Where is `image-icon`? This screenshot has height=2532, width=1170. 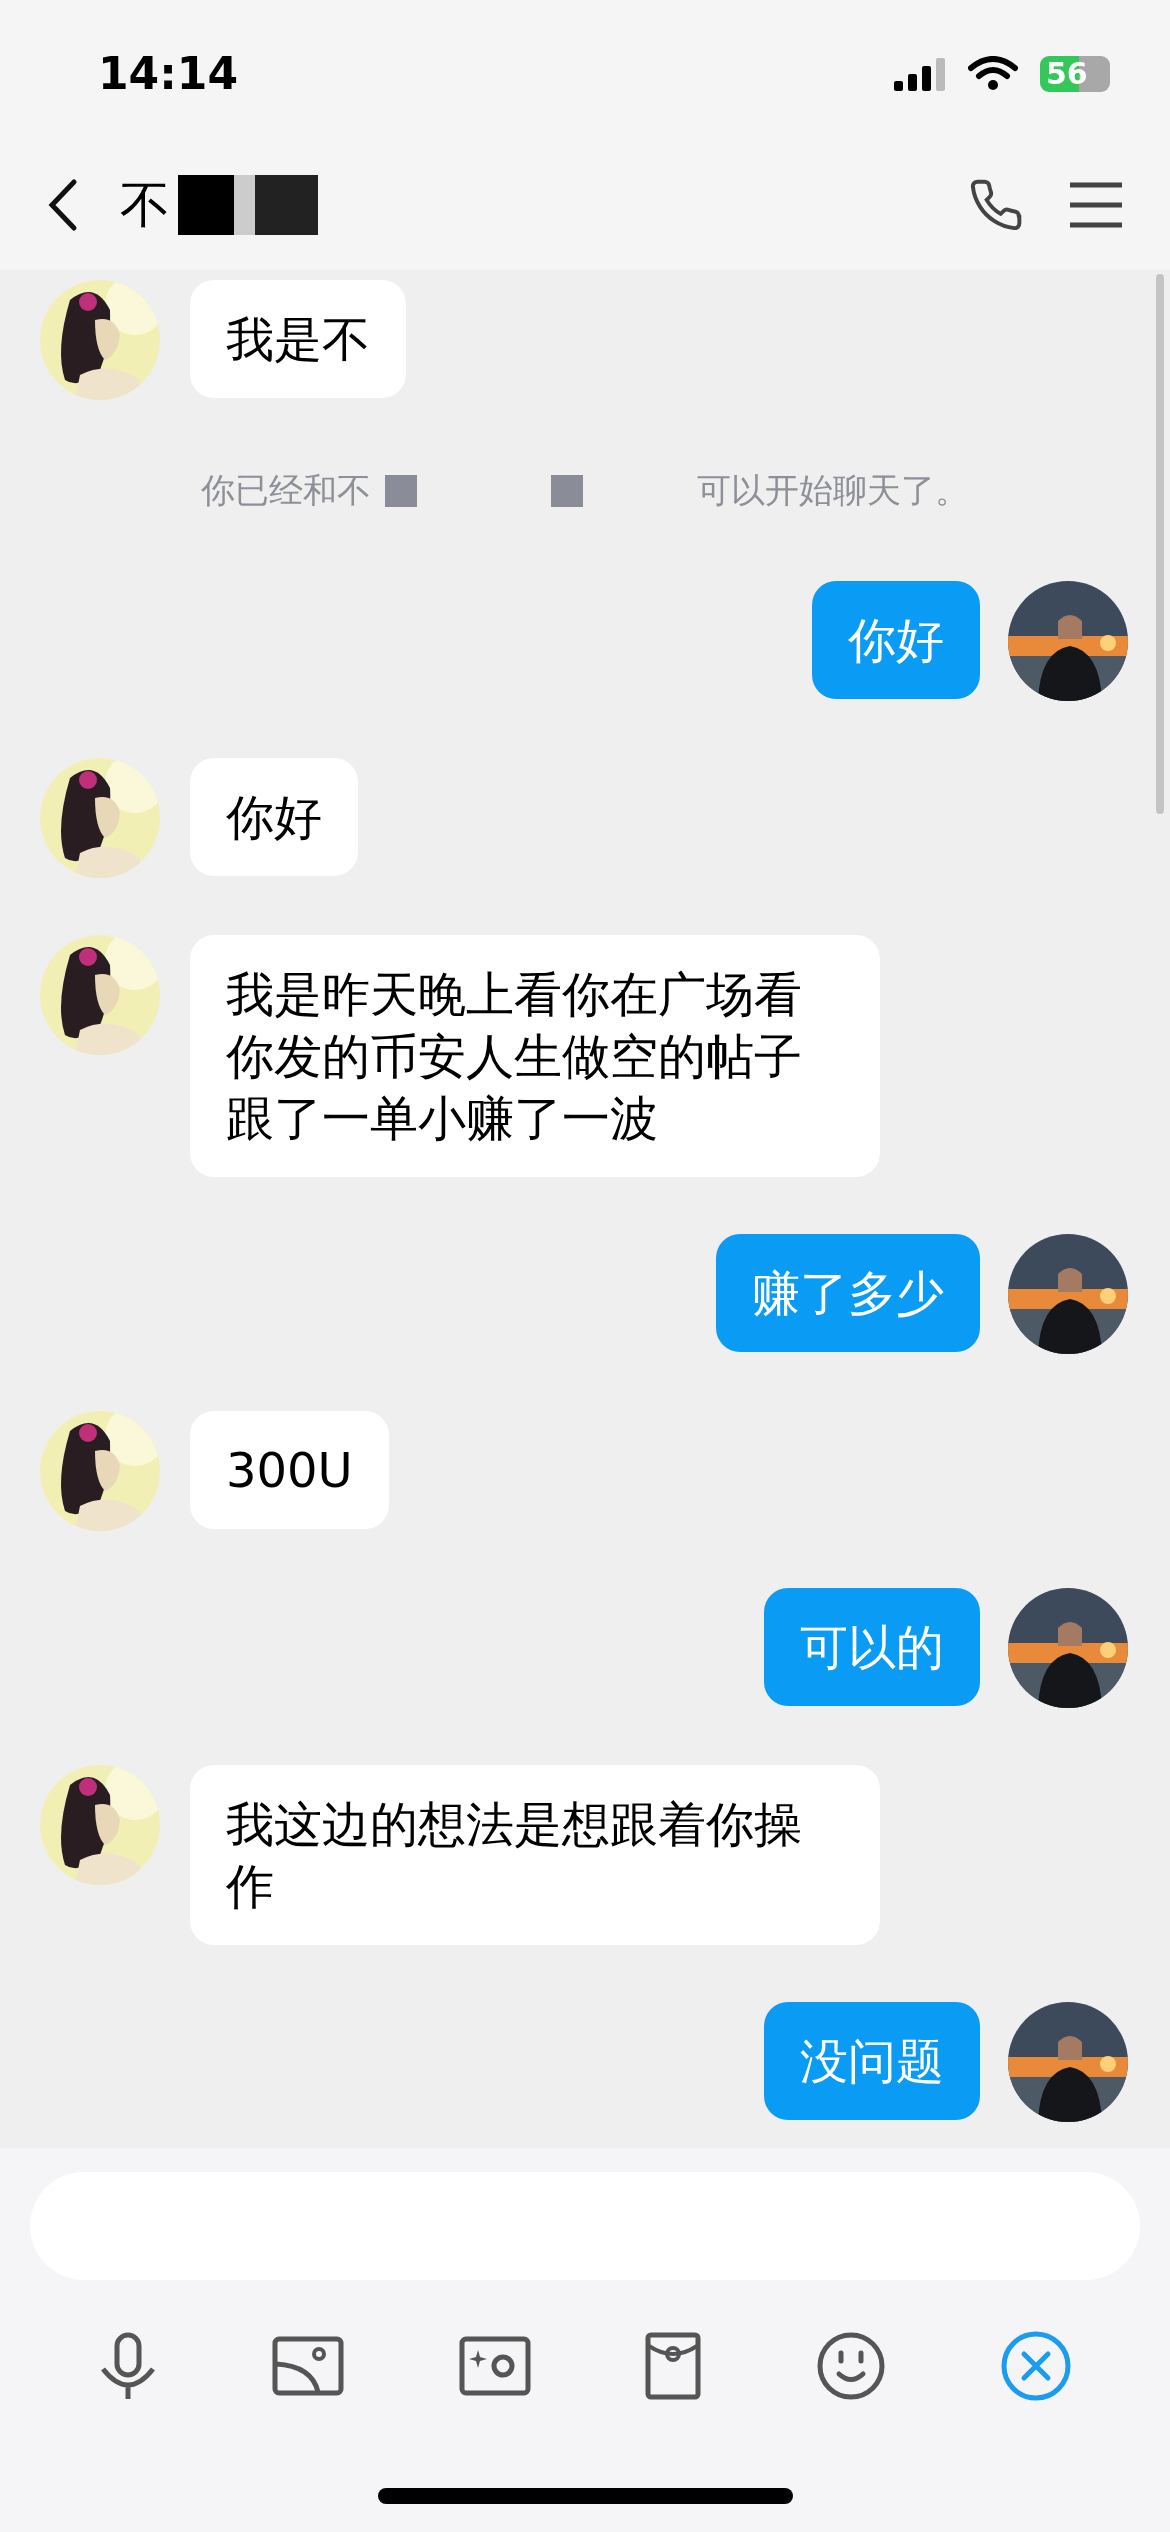 image-icon is located at coordinates (308, 2366).